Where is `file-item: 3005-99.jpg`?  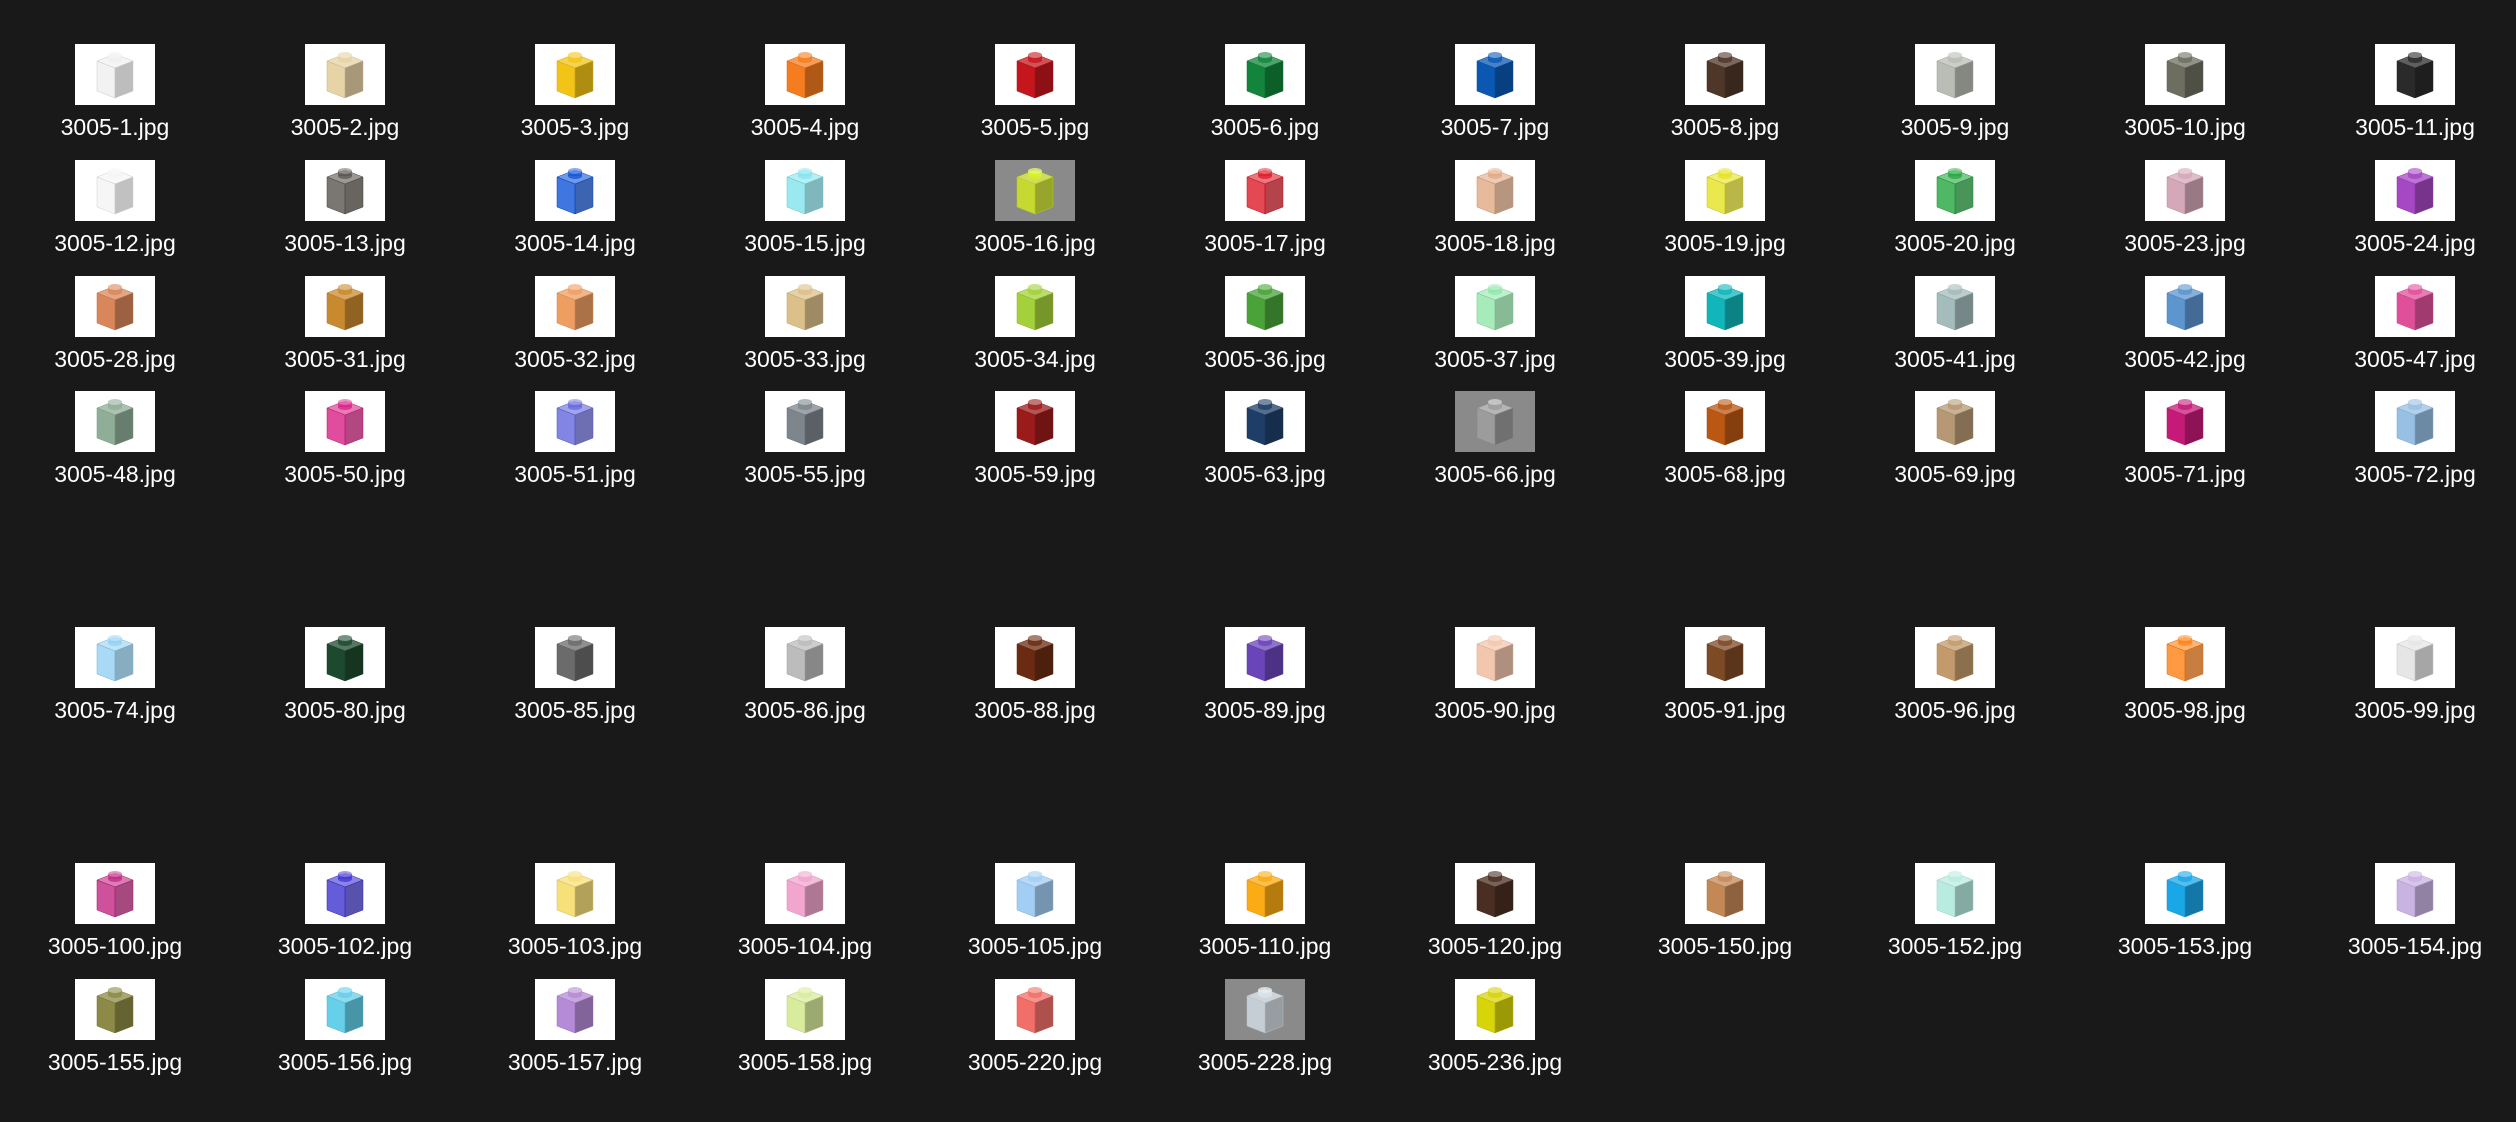 file-item: 3005-99.jpg is located at coordinates (2408, 668).